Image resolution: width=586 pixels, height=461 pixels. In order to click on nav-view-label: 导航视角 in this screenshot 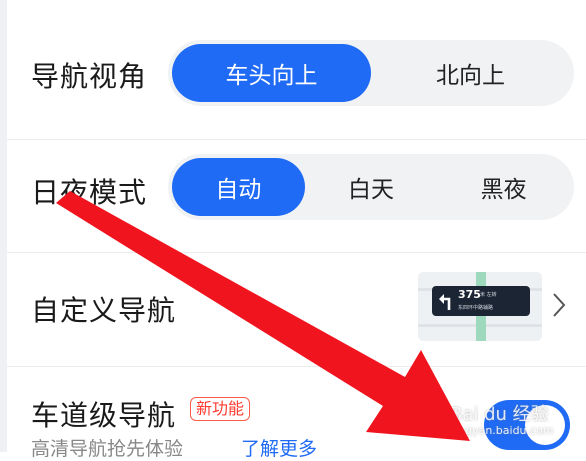, I will do `click(89, 76)`.